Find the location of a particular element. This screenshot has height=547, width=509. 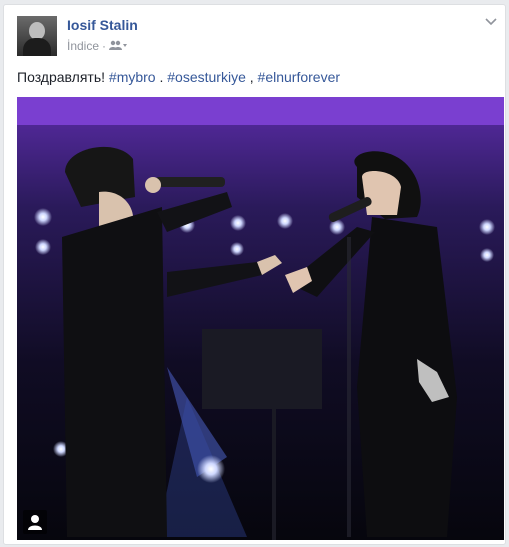

post-meta: İndice · is located at coordinates (97, 46).